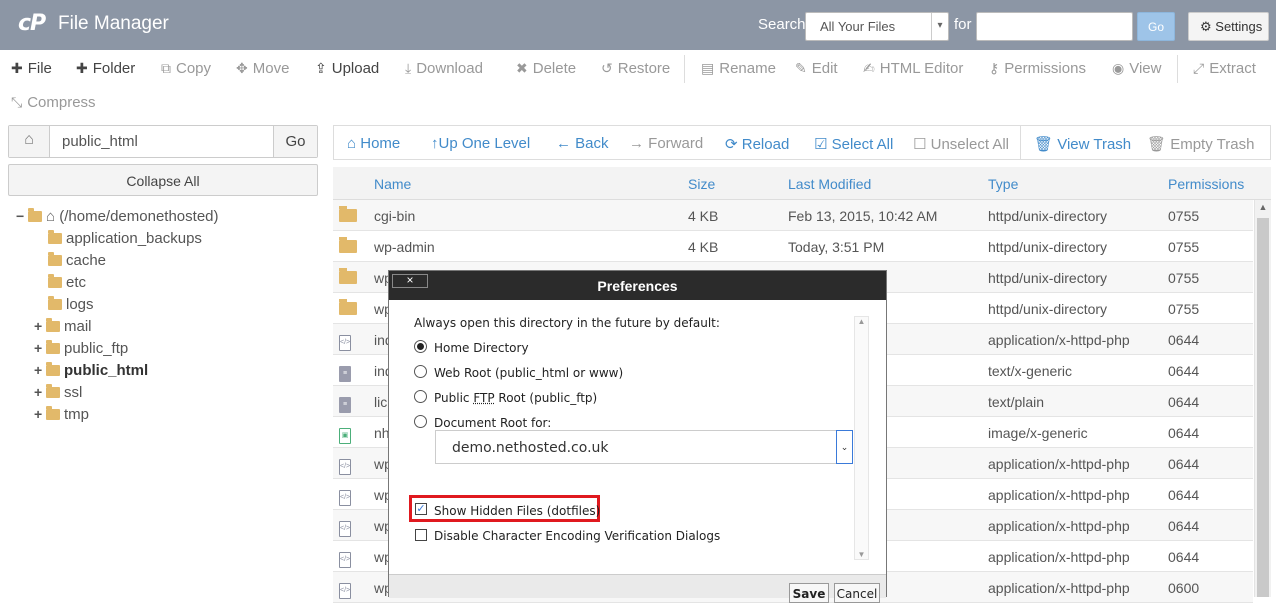 The image size is (1276, 603). I want to click on column-last-modified: Last Modified, so click(829, 184).